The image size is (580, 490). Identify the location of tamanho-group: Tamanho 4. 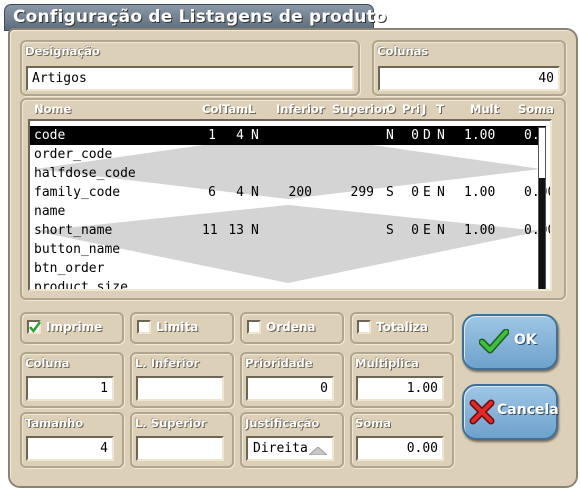
(72, 440).